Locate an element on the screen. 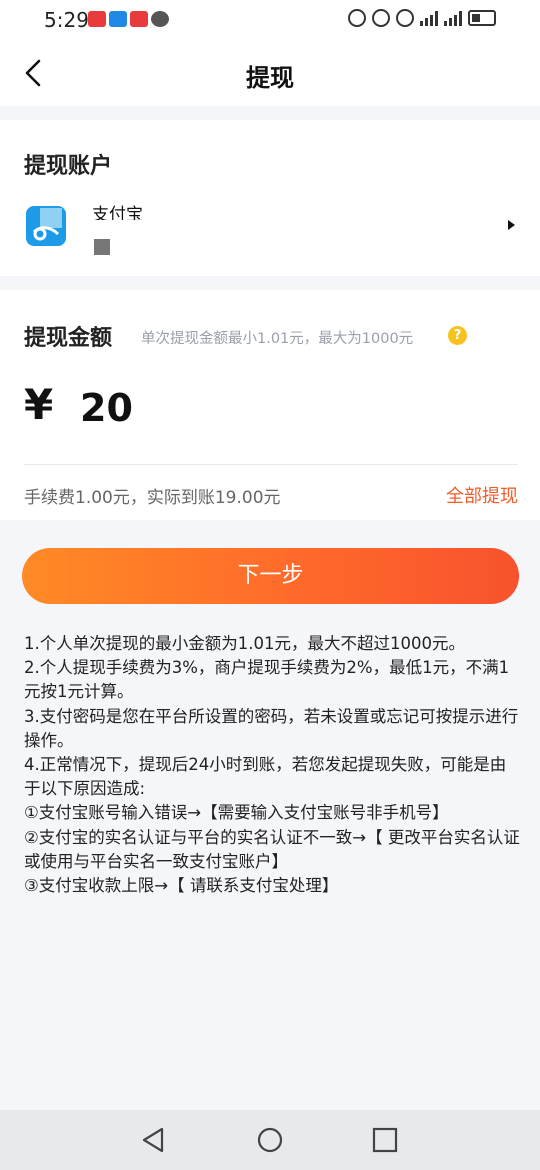 Image resolution: width=540 pixels, height=1170 pixels. note-item: 1.个人单次提现的最小金额为1.01元，最大不超过1000元。 is located at coordinates (244, 643).